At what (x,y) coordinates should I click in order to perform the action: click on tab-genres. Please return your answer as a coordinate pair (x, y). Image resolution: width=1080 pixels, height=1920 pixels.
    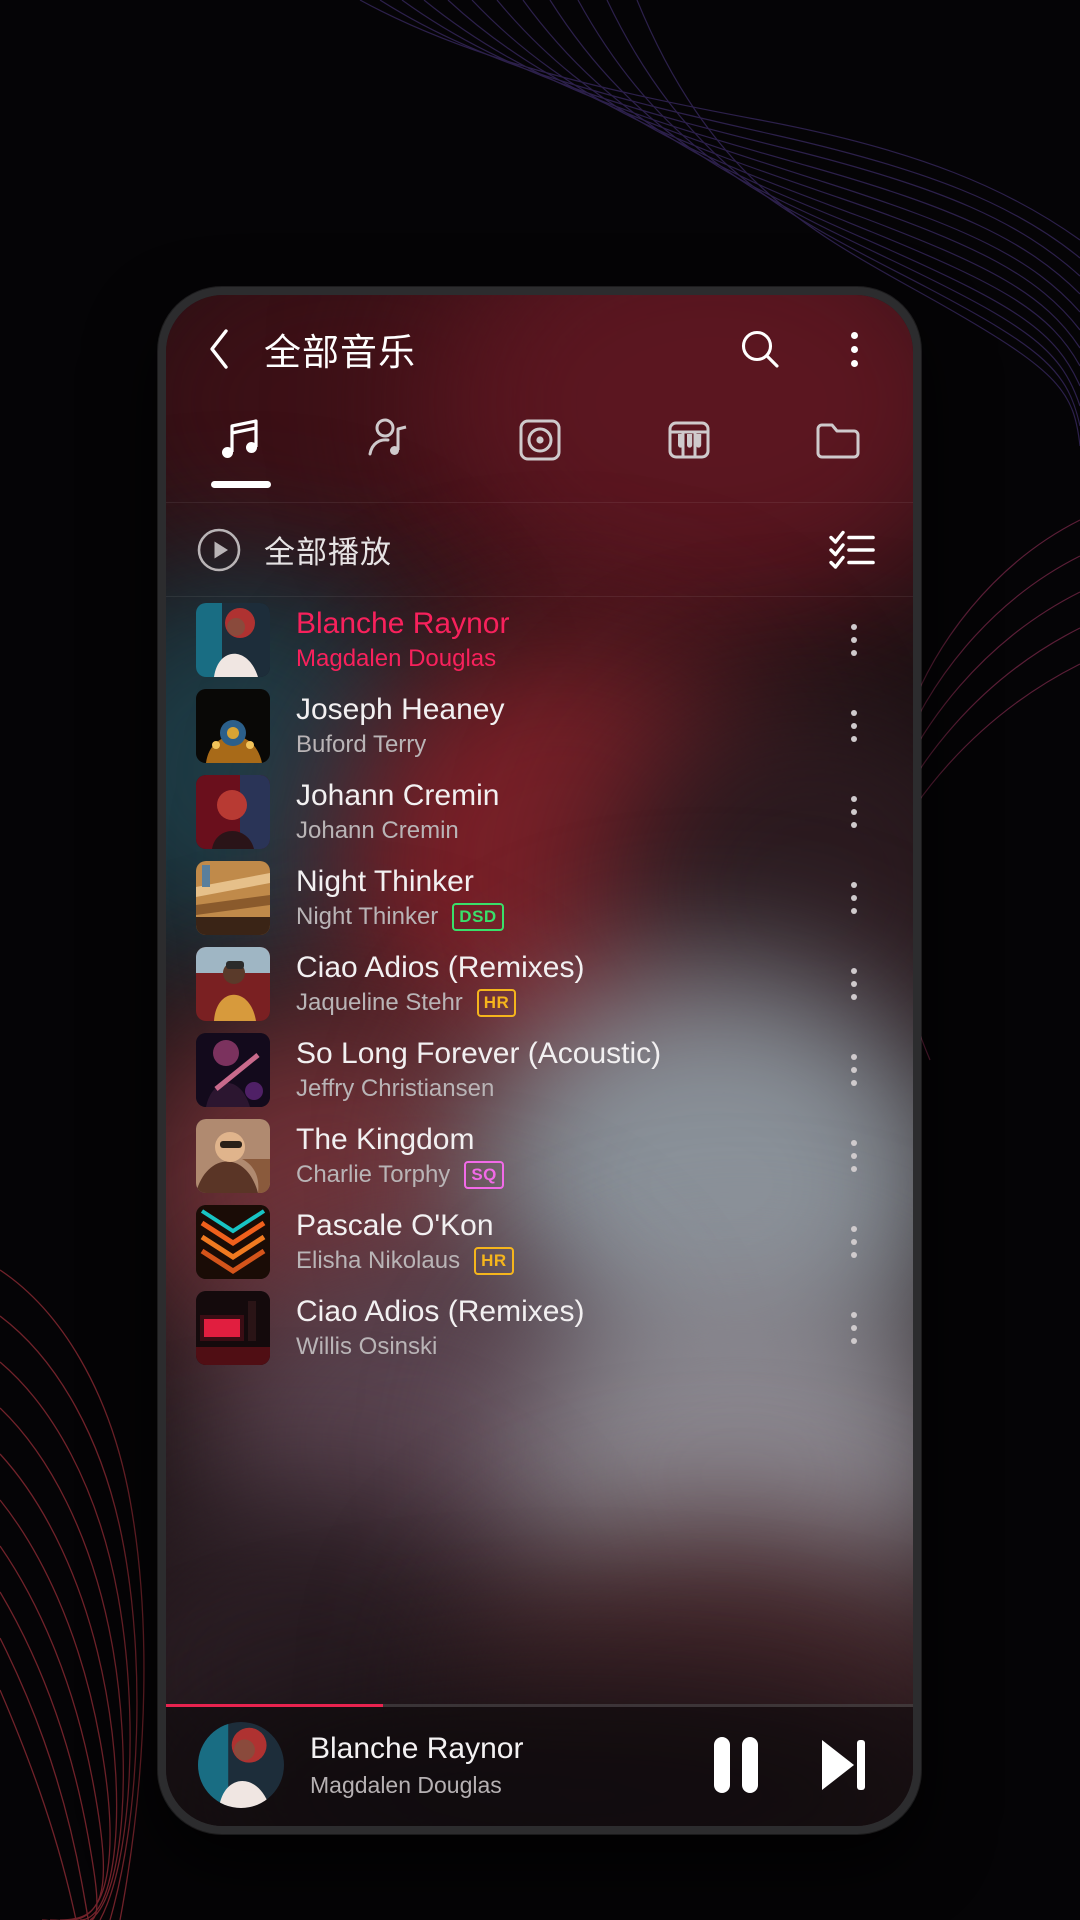
    Looking at the image, I should click on (688, 454).